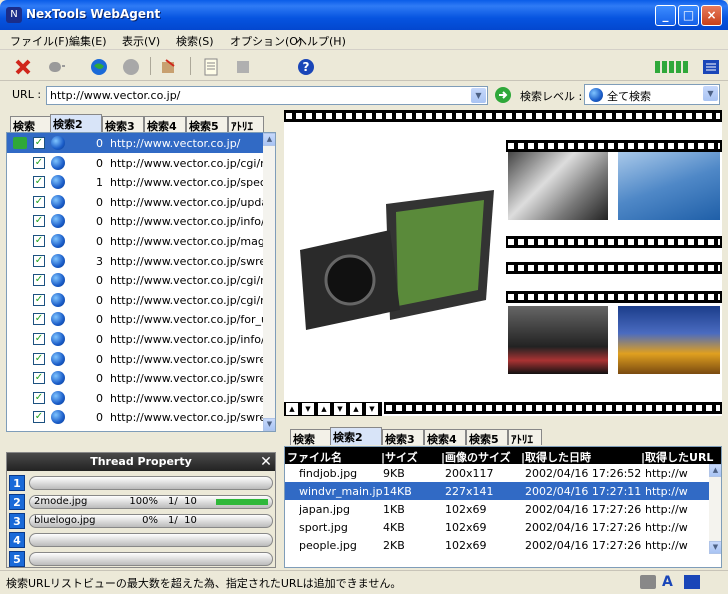 Image resolution: width=728 pixels, height=594 pixels. What do you see at coordinates (711, 15) in the screenshot?
I see `close-button: ×` at bounding box center [711, 15].